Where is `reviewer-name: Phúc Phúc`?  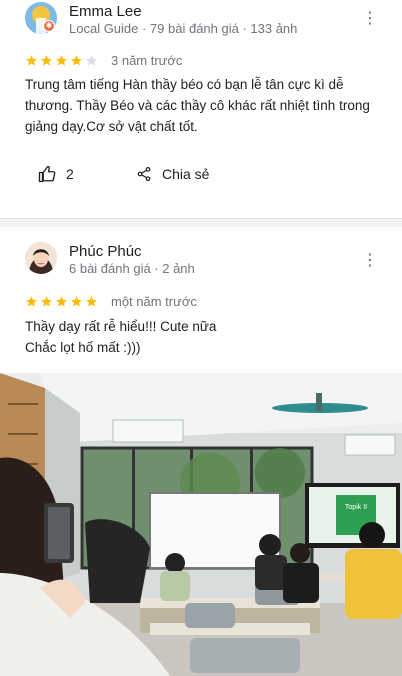 reviewer-name: Phúc Phúc is located at coordinates (105, 251).